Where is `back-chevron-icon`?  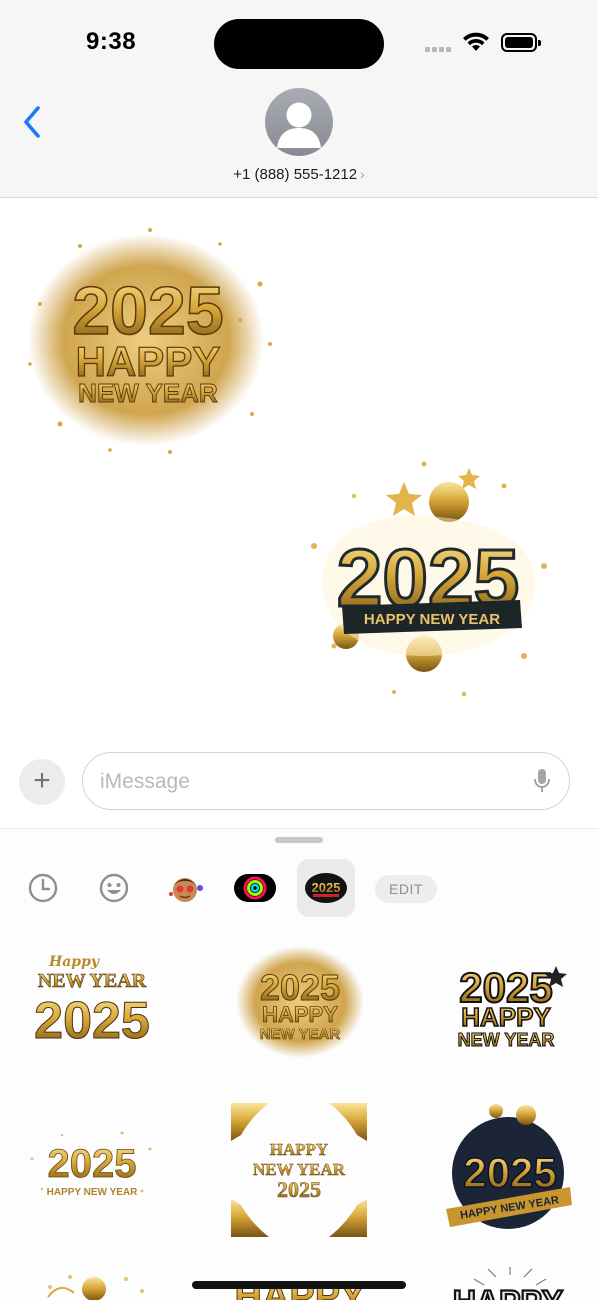
back-chevron-icon is located at coordinates (32, 122).